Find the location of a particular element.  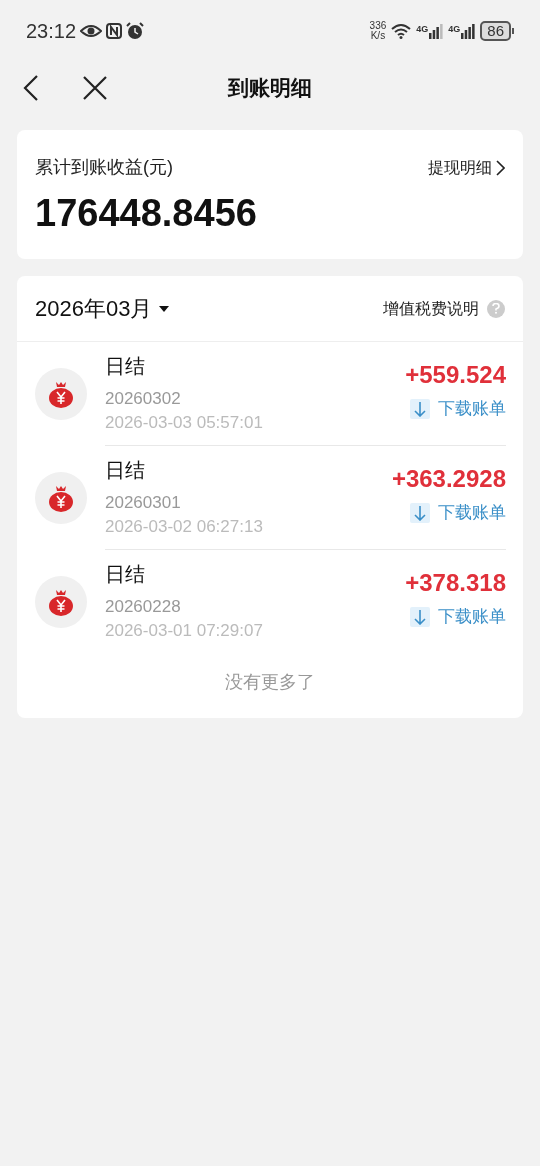

record-date: 20260228 is located at coordinates (143, 607).